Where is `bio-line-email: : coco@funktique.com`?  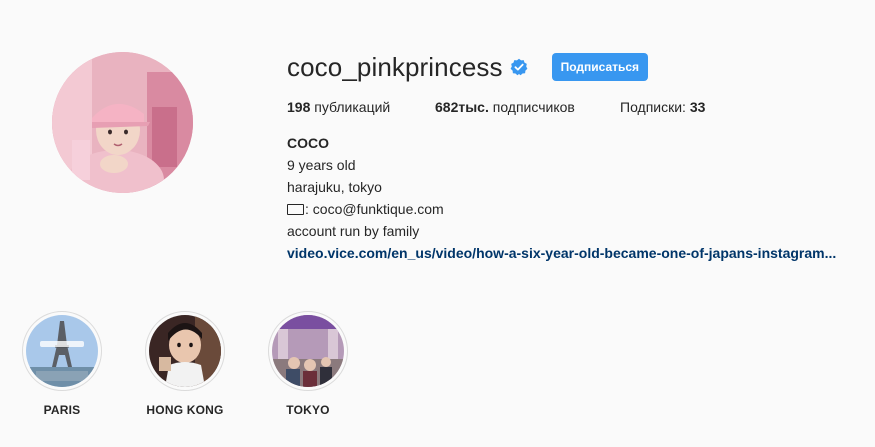 bio-line-email: : coco@funktique.com is located at coordinates (577, 209).